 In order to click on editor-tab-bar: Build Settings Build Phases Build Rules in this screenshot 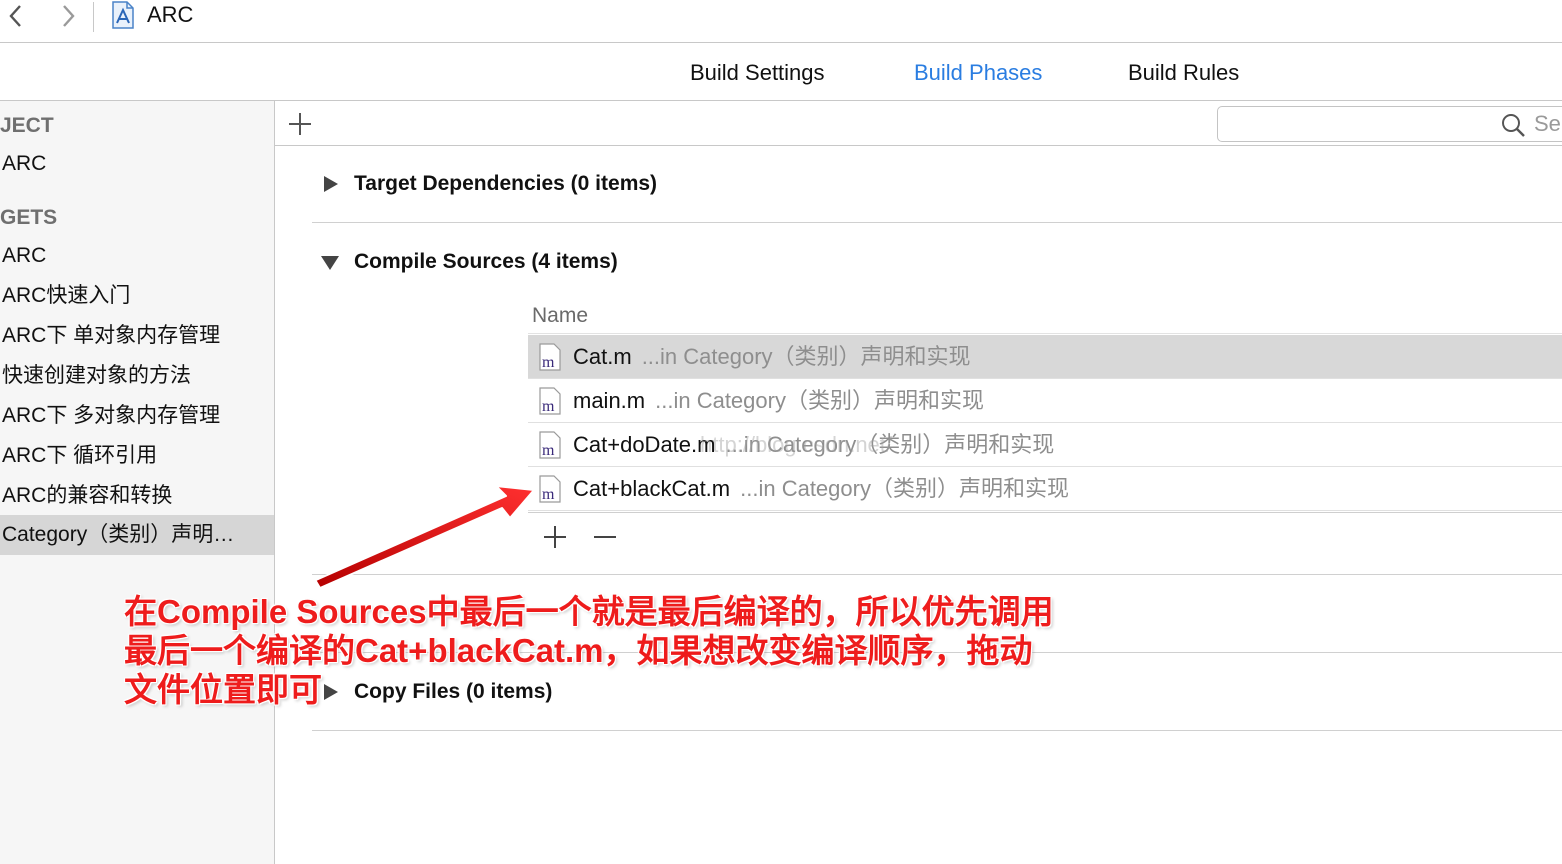, I will do `click(781, 72)`.